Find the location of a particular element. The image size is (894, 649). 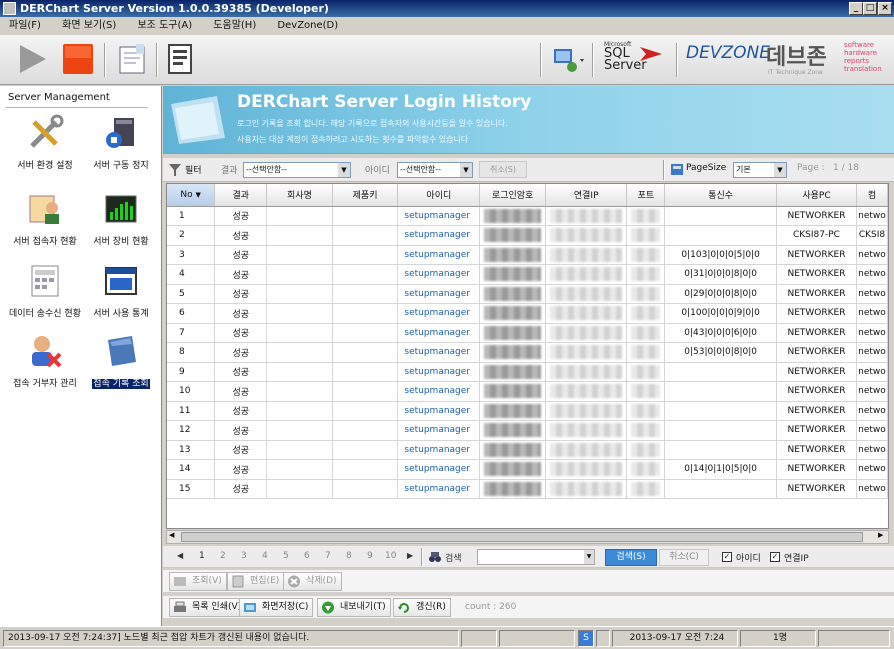

col-no: No ▼ is located at coordinates (191, 195).